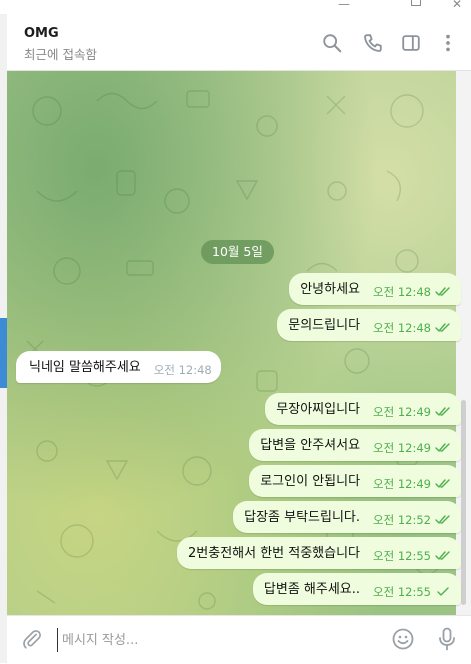 This screenshot has height=664, width=471. Describe the element at coordinates (448, 43) in the screenshot. I see `more-icon` at that location.